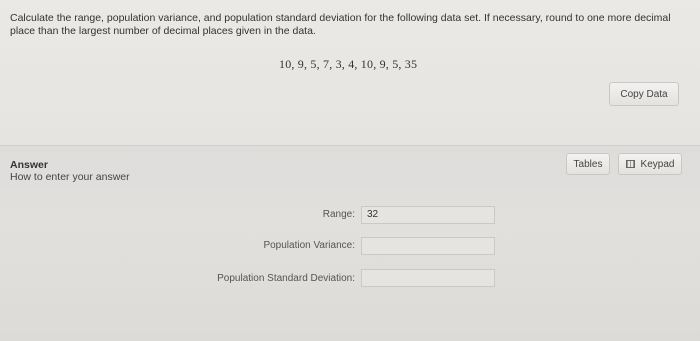 The image size is (700, 341). What do you see at coordinates (338, 214) in the screenshot?
I see `range-label: Range:` at bounding box center [338, 214].